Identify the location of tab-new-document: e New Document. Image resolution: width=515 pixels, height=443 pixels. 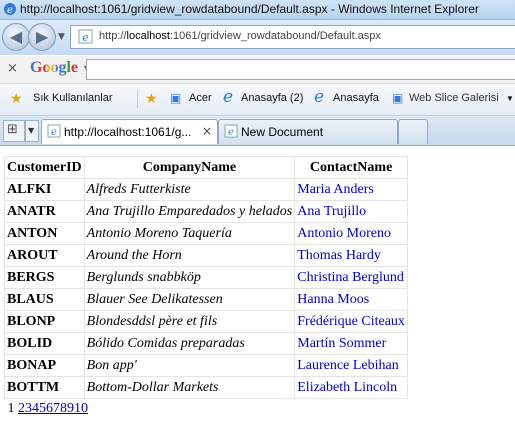
(308, 131).